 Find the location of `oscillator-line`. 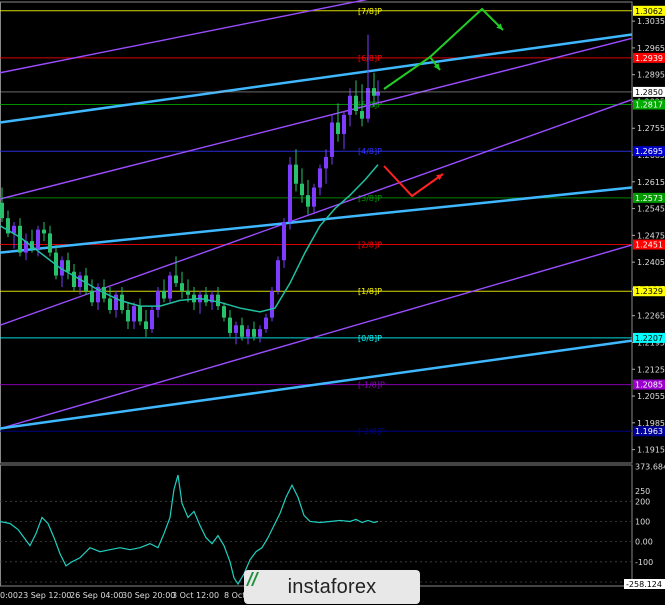

oscillator-line is located at coordinates (189, 530).